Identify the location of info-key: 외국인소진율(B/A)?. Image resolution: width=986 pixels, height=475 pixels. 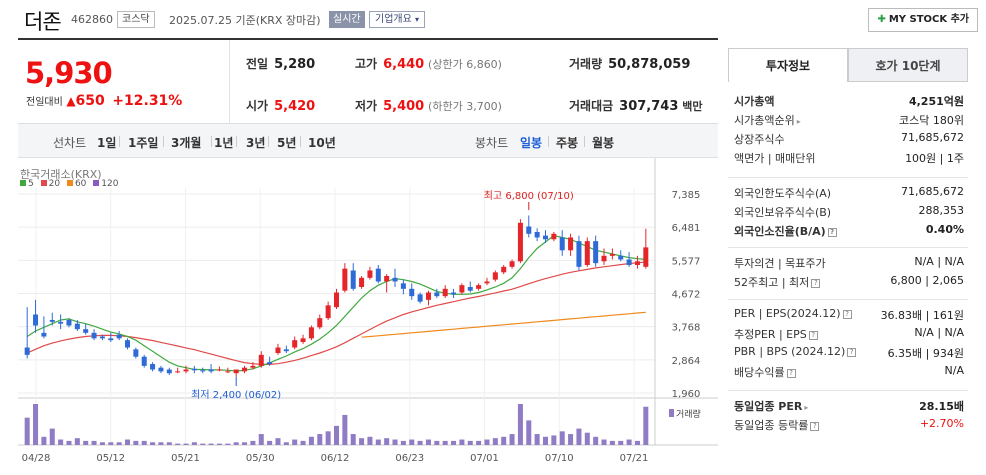
(785, 231).